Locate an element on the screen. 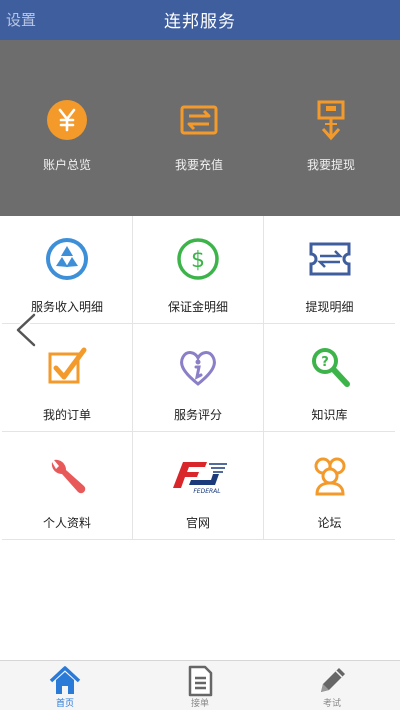 Image resolution: width=400 pixels, height=710 pixels. federal-logo-icon: FEDERAL is located at coordinates (200, 478).